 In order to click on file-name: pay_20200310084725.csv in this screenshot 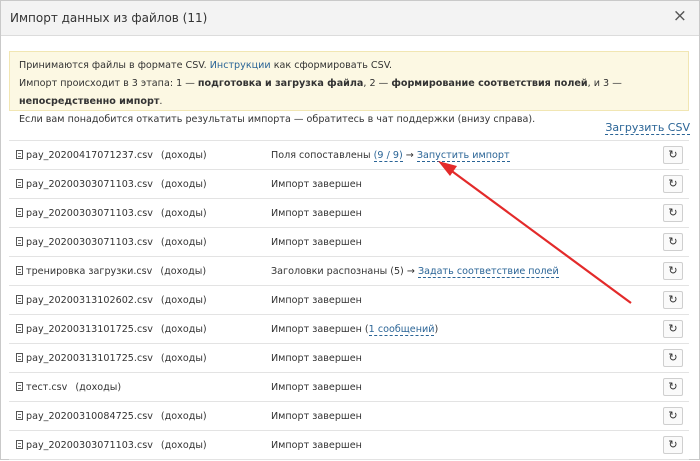, I will do `click(89, 416)`.